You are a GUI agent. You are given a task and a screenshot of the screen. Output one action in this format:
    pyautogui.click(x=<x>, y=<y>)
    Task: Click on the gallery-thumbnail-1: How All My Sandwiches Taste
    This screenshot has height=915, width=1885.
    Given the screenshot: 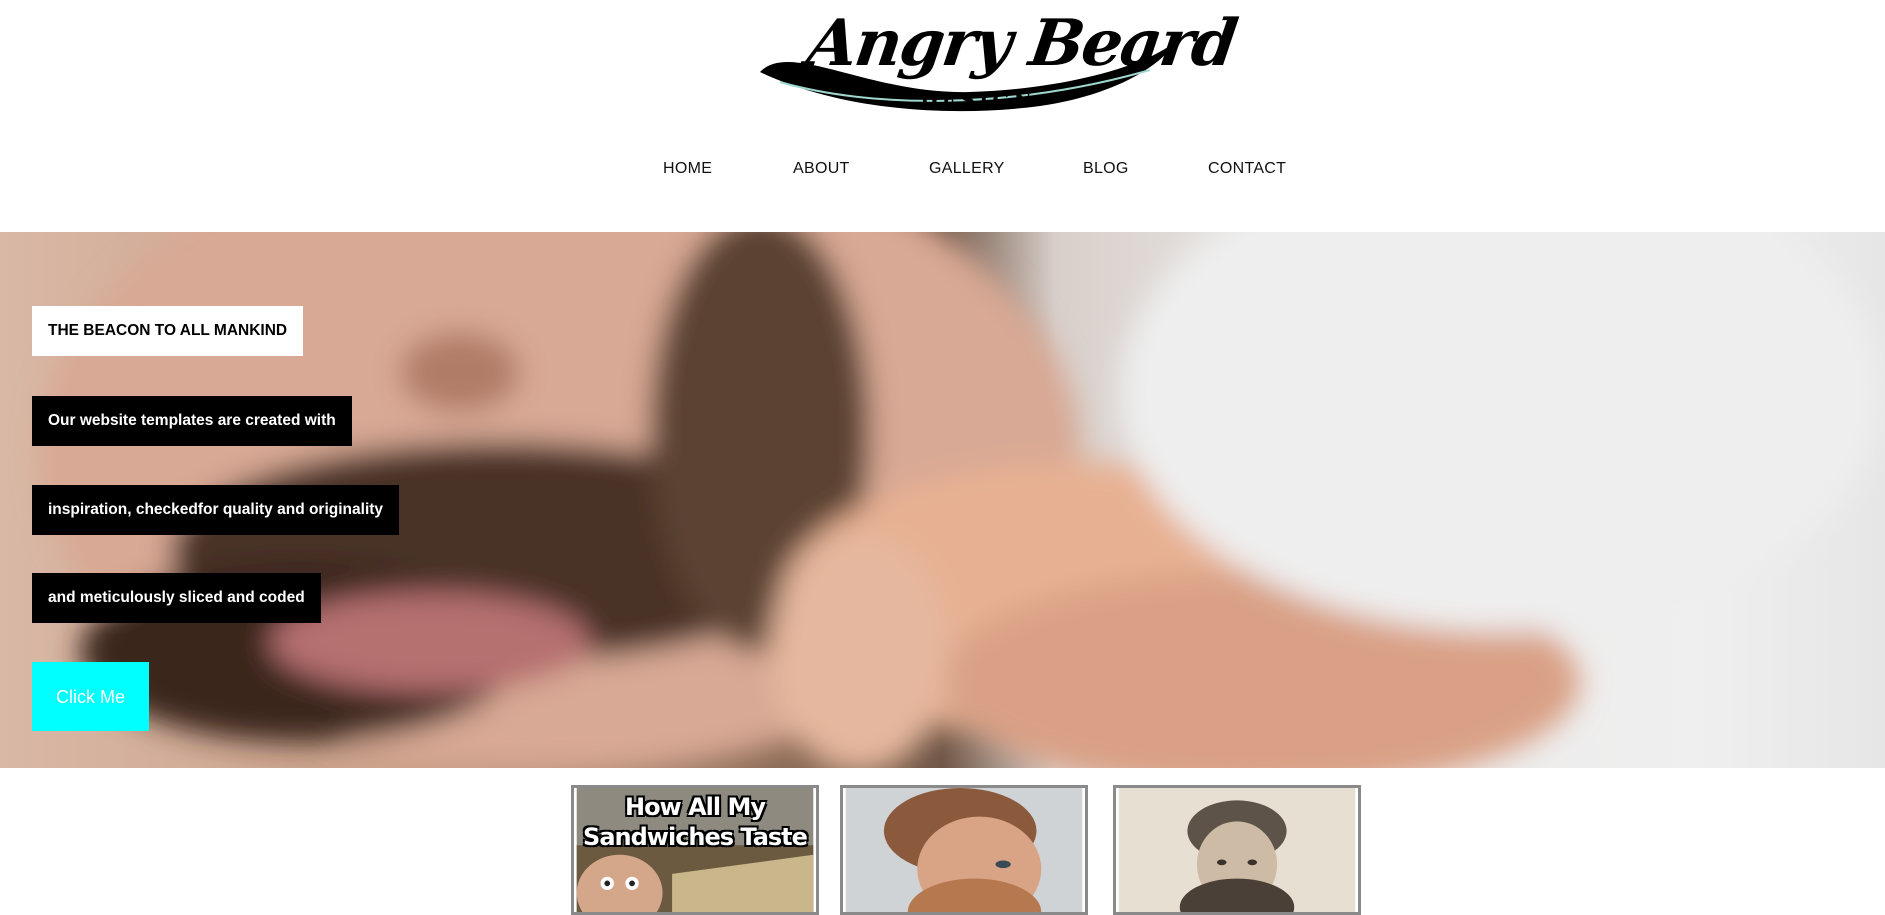 What is the action you would take?
    pyautogui.click(x=695, y=850)
    